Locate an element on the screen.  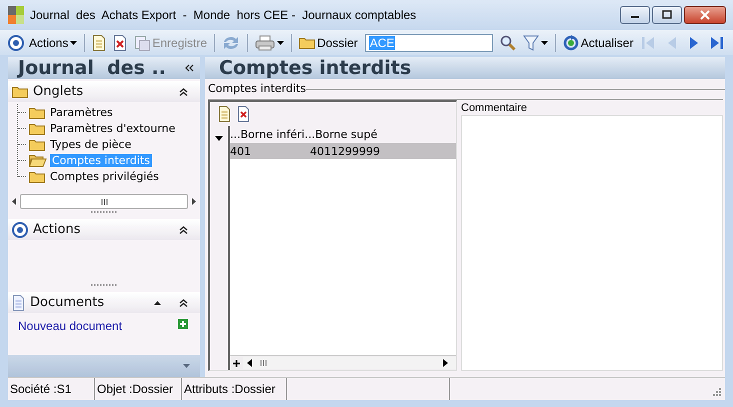
tree-item: Paramètres is located at coordinates (81, 112).